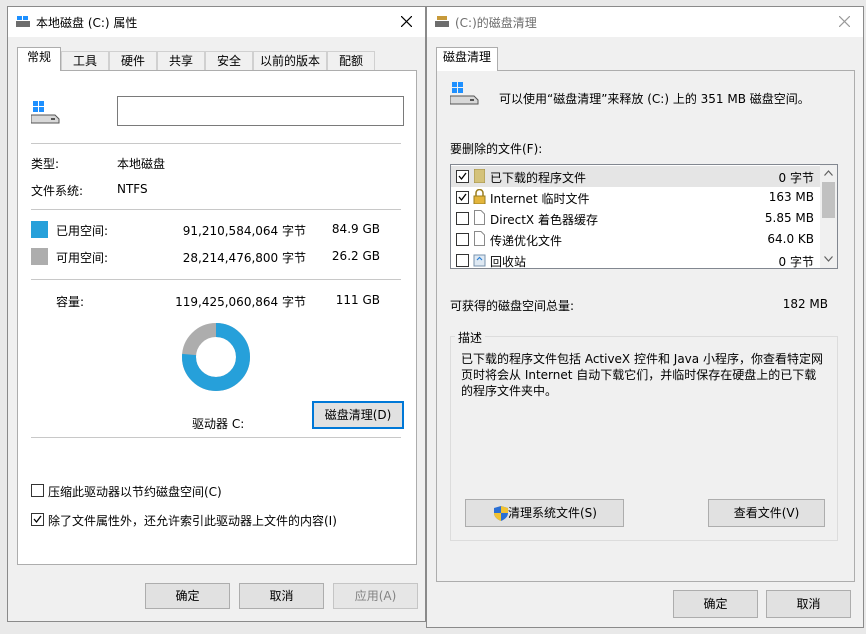 The width and height of the screenshot is (866, 634). Describe the element at coordinates (526, 241) in the screenshot. I see `file-name: 传递优化文件` at that location.